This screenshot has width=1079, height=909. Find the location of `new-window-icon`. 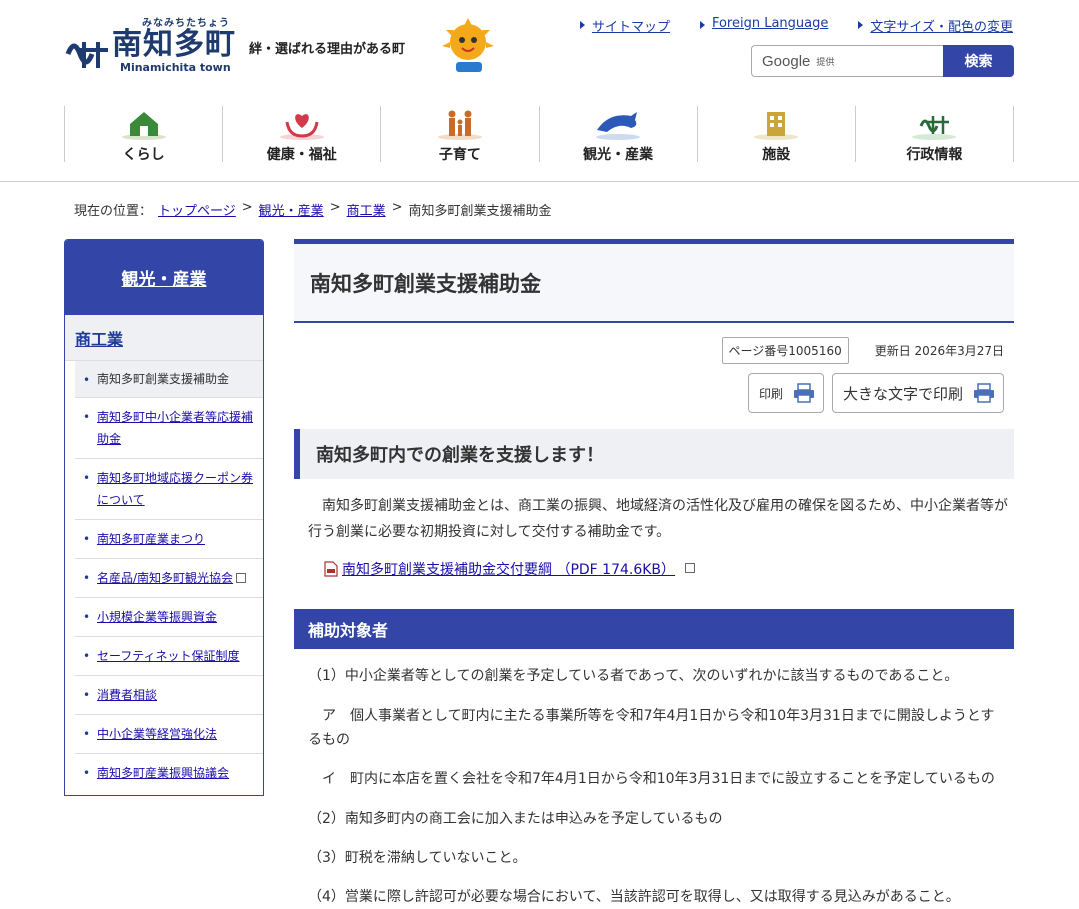

new-window-icon is located at coordinates (690, 568).